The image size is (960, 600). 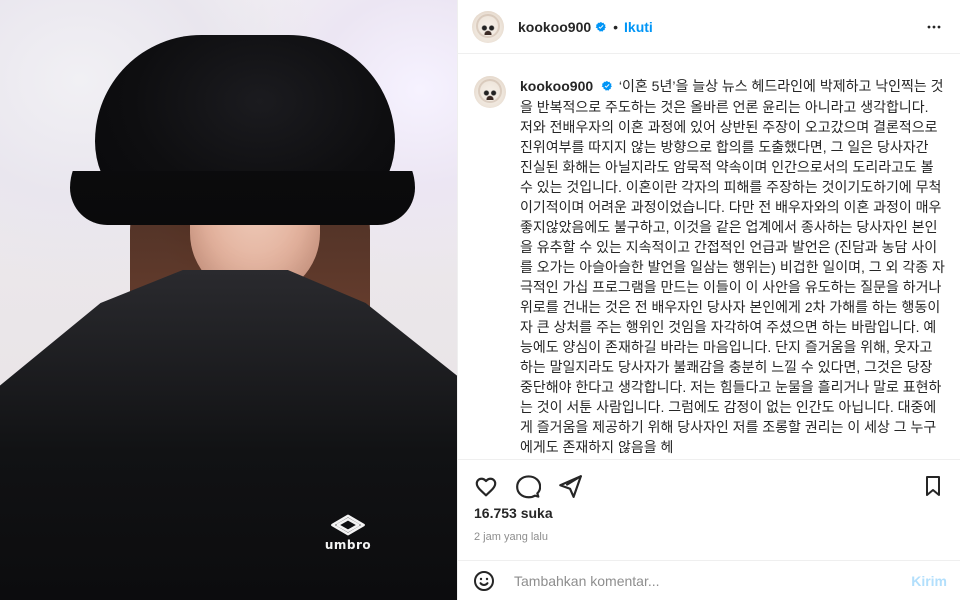 What do you see at coordinates (638, 27) in the screenshot?
I see `follow-button: Ikuti` at bounding box center [638, 27].